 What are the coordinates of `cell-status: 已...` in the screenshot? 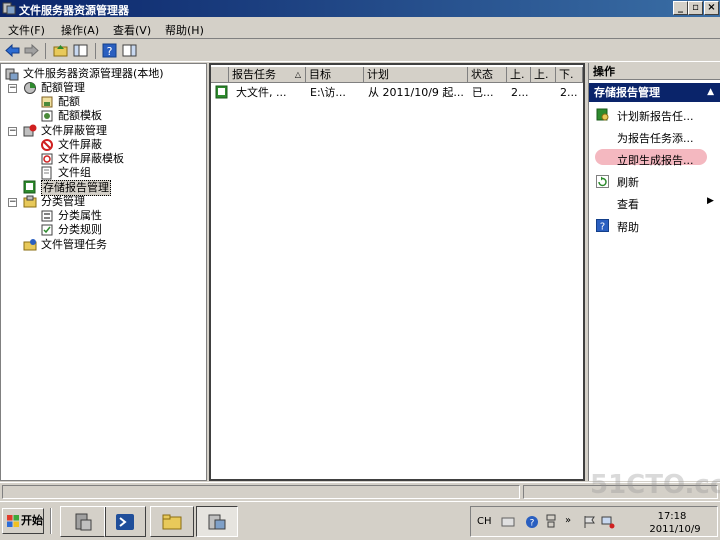 It's located at (483, 92).